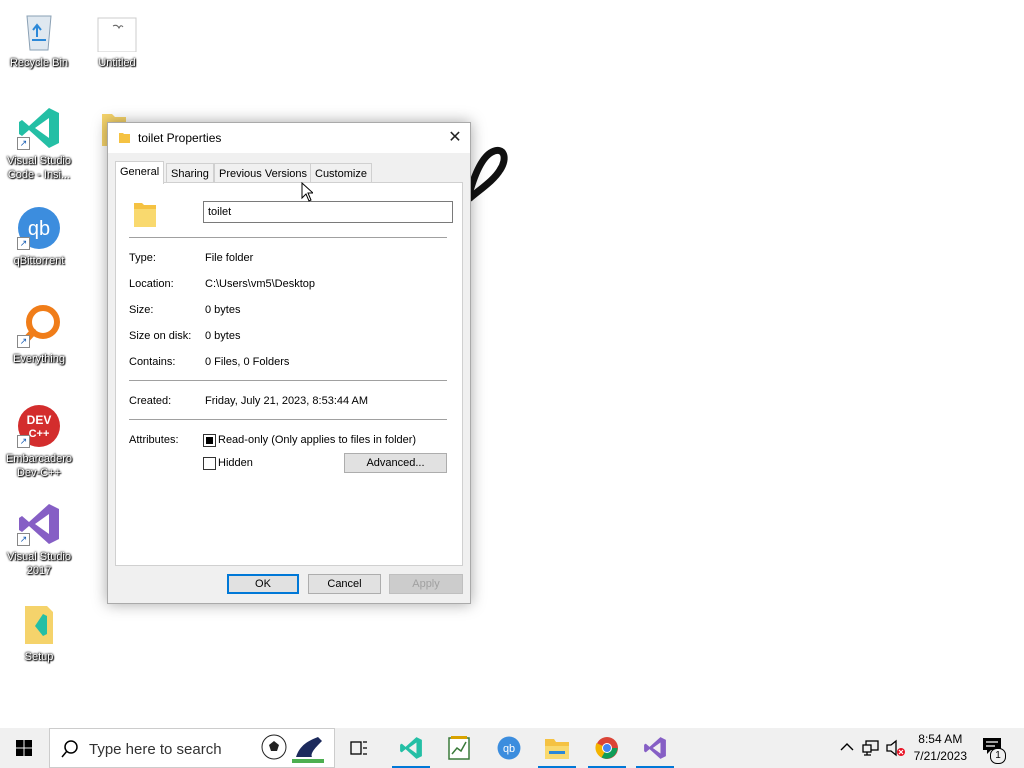 The image size is (1024, 768). I want to click on desktop-icon-label: Untitled, so click(117, 63).